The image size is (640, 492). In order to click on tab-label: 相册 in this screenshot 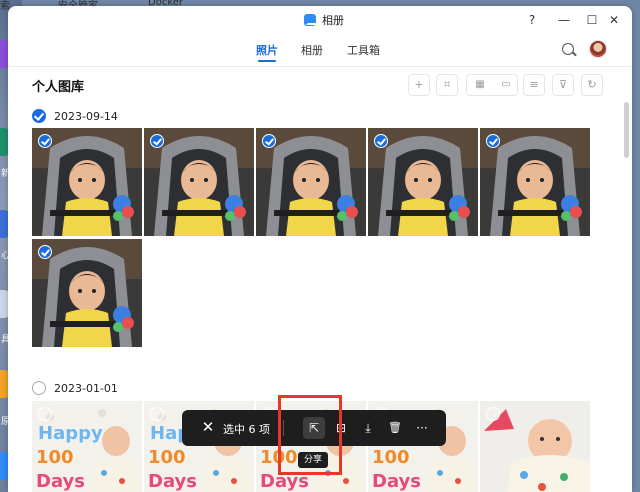, I will do `click(312, 50)`.